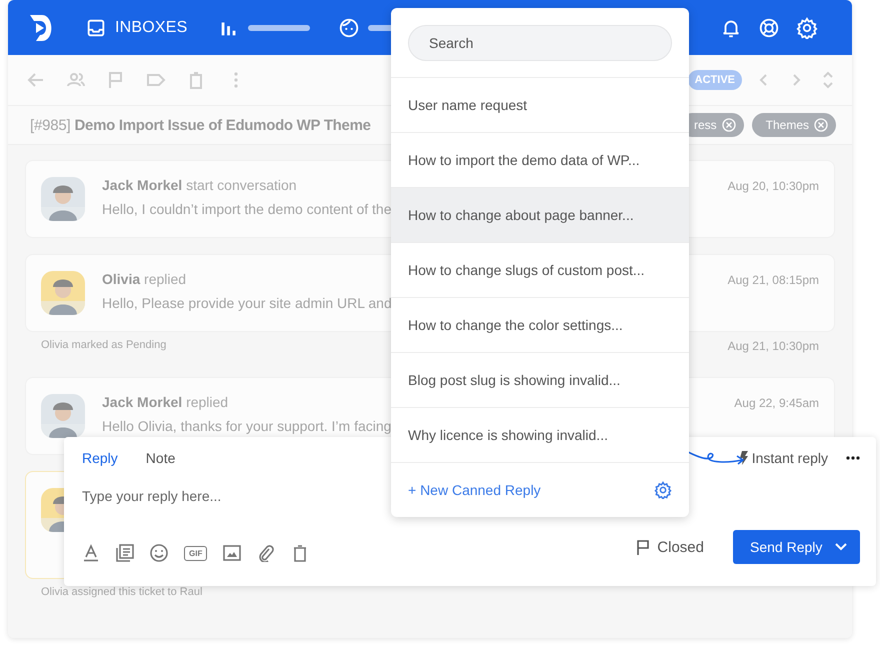 The height and width of the screenshot is (647, 880). I want to click on message-time: Aug 22, 9:45am, so click(776, 404).